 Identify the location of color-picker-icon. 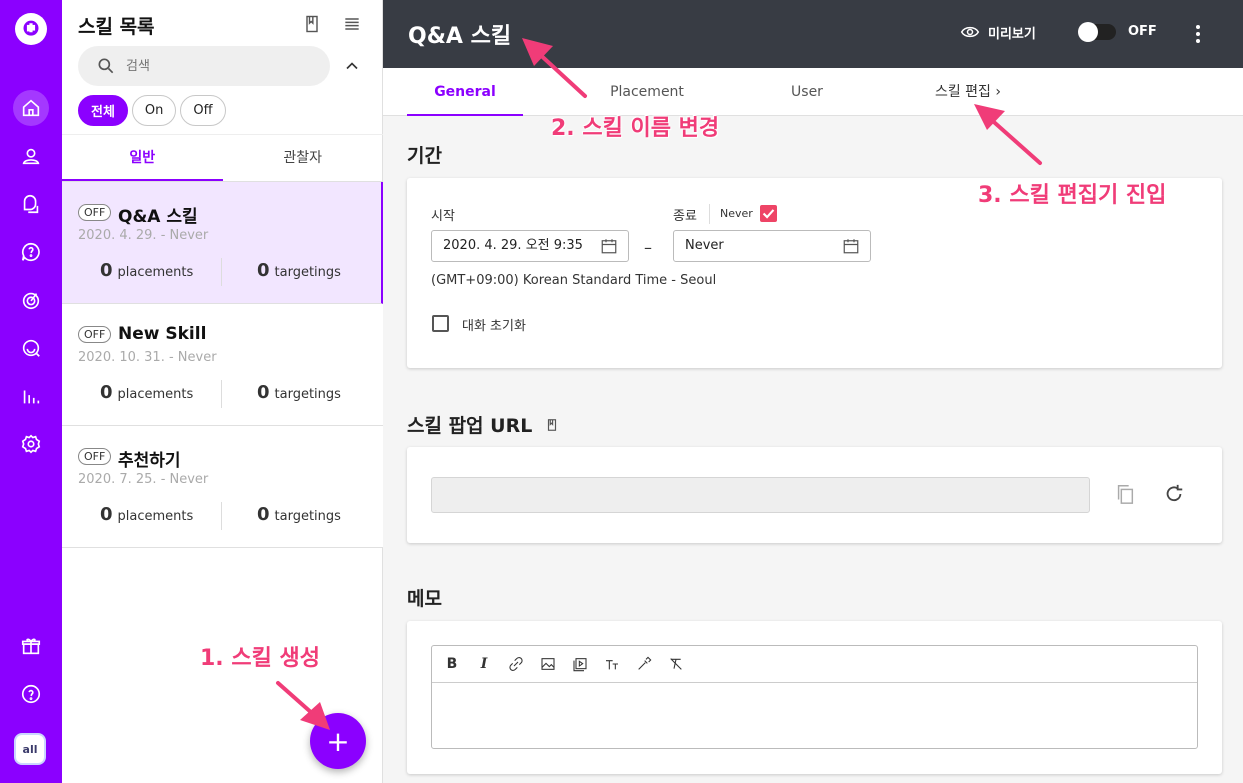
(644, 664).